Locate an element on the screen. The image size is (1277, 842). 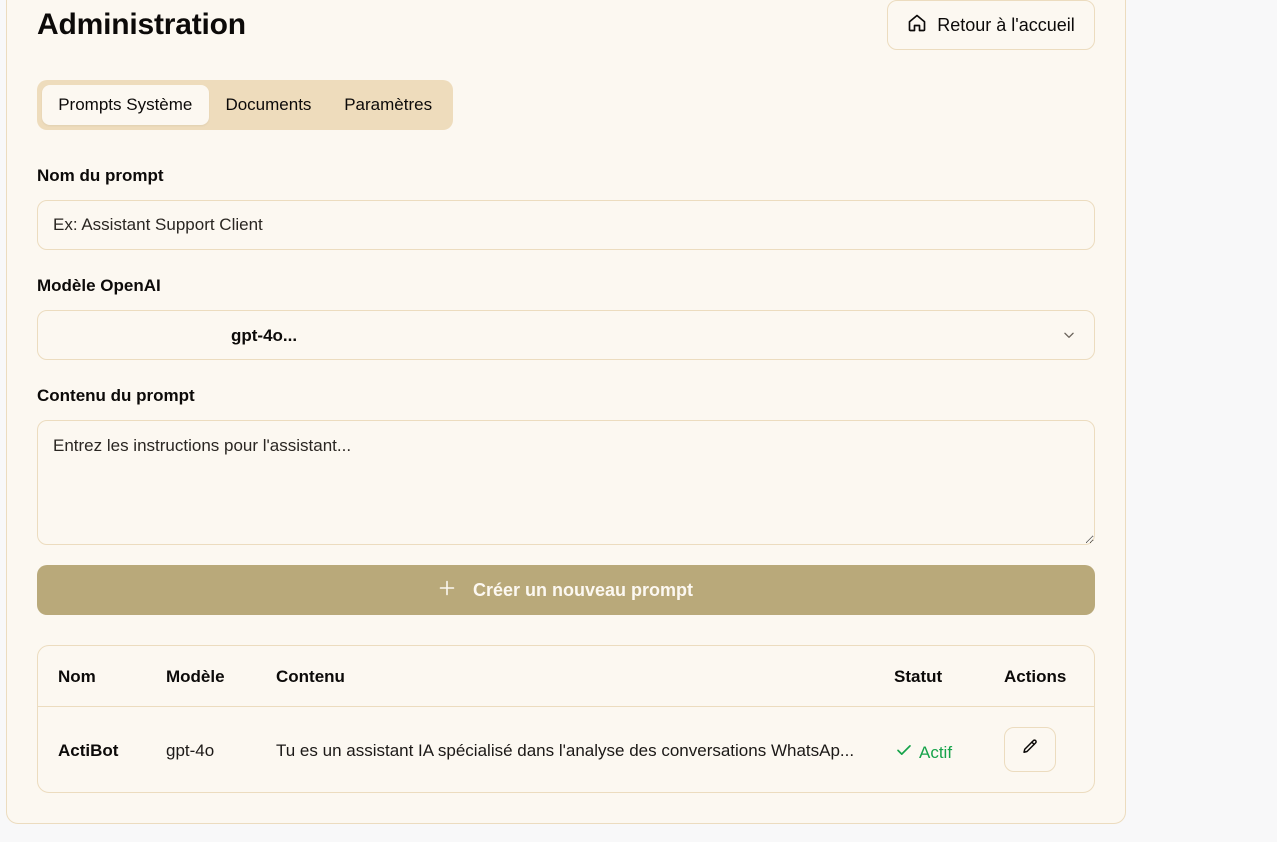
table-header: Nom Modèle Contenu Statut Actions is located at coordinates (566, 676).